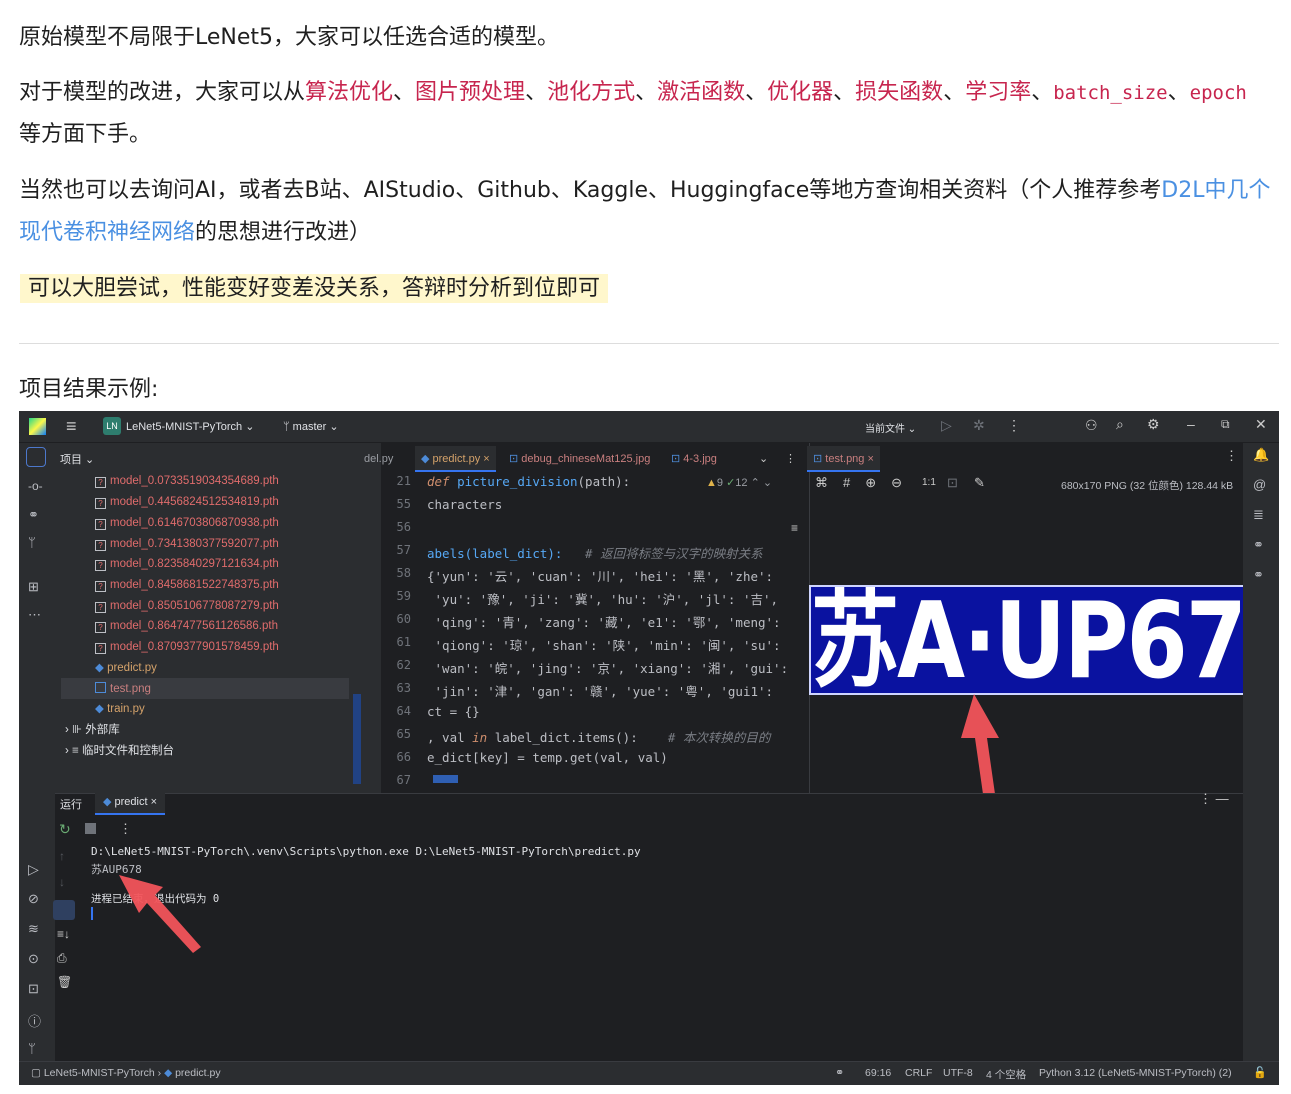 The width and height of the screenshot is (1291, 1094). Describe the element at coordinates (1225, 424) in the screenshot. I see `restore-icon: ⧉` at that location.